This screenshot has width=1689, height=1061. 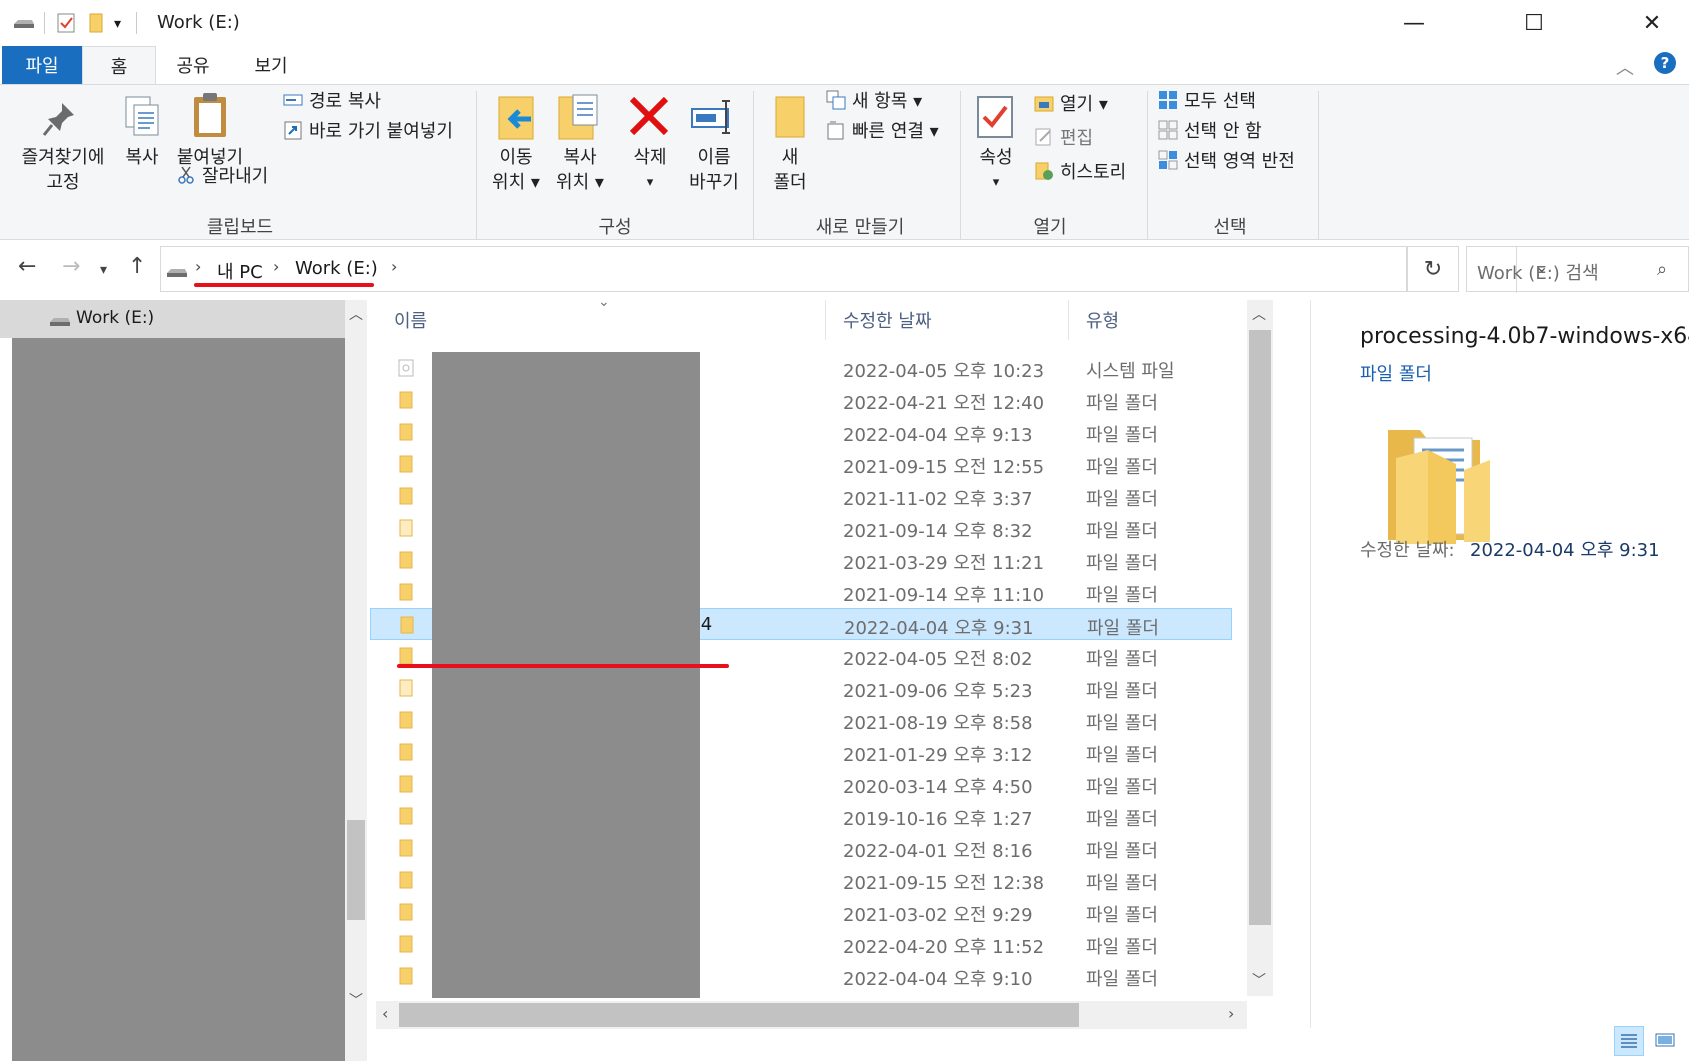 I want to click on properties-label: 속성, so click(x=996, y=157).